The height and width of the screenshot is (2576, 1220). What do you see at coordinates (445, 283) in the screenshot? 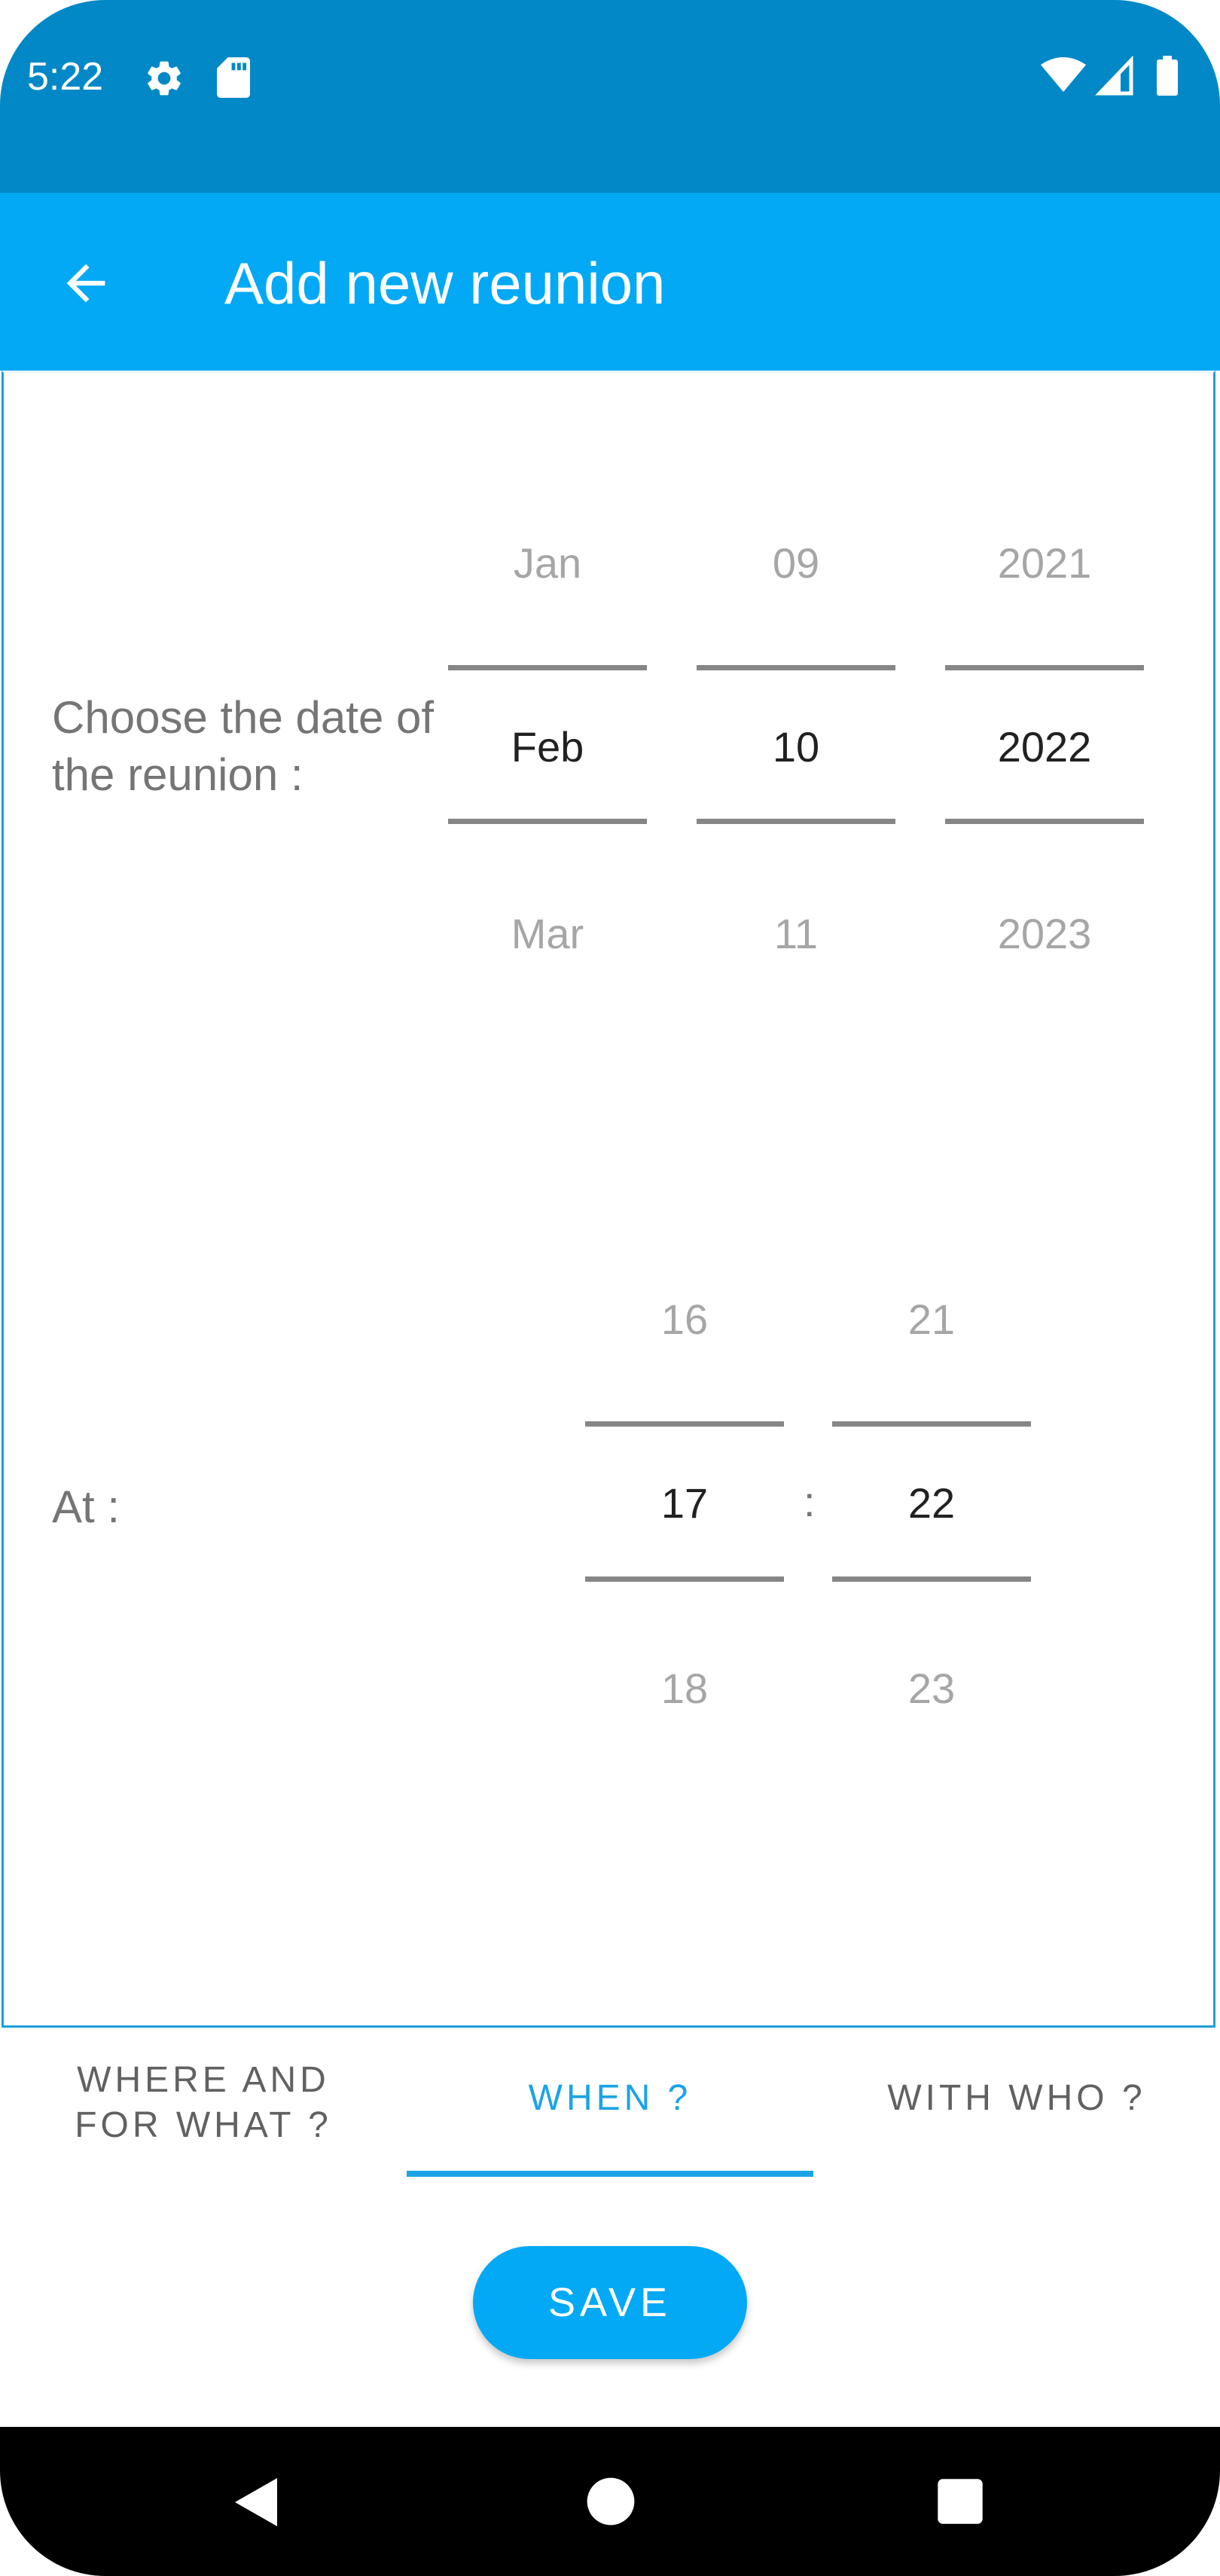
I see `page-title: Add new reunion` at bounding box center [445, 283].